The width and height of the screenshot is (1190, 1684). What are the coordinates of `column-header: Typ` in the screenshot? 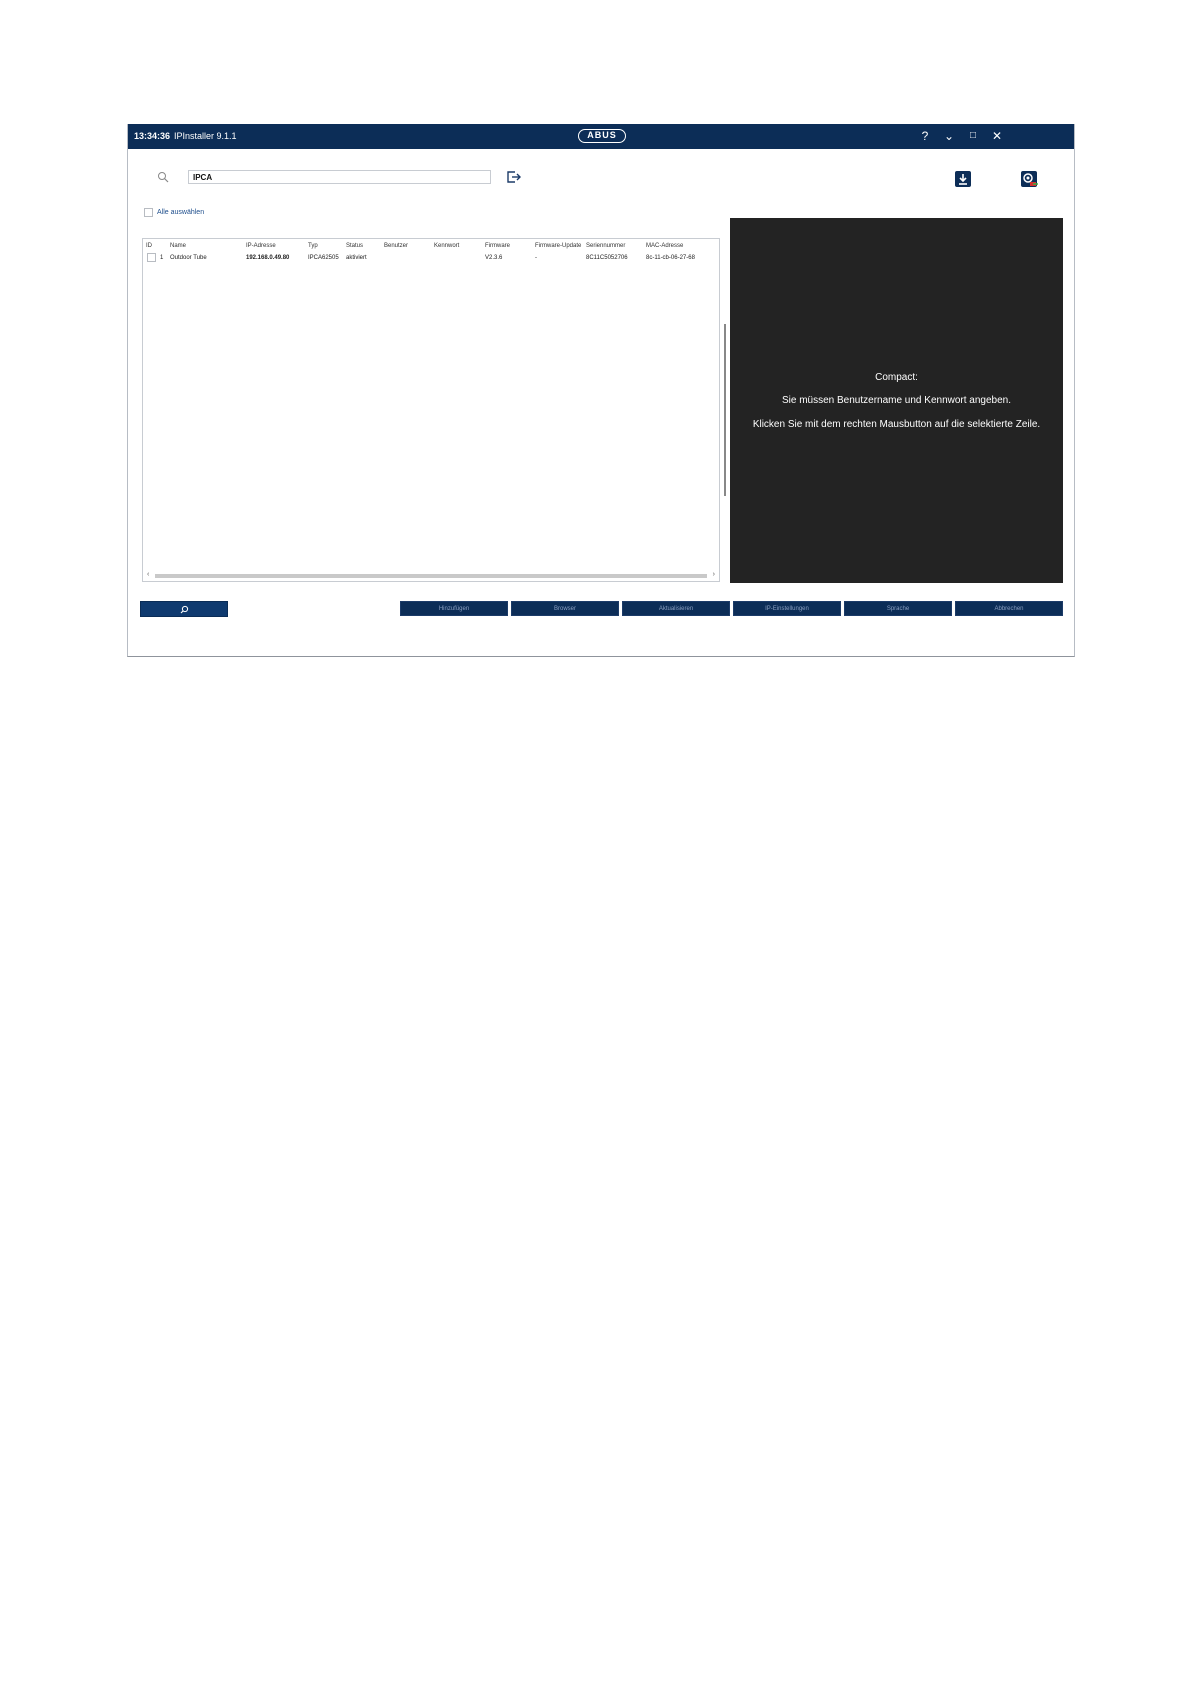 It's located at (313, 246).